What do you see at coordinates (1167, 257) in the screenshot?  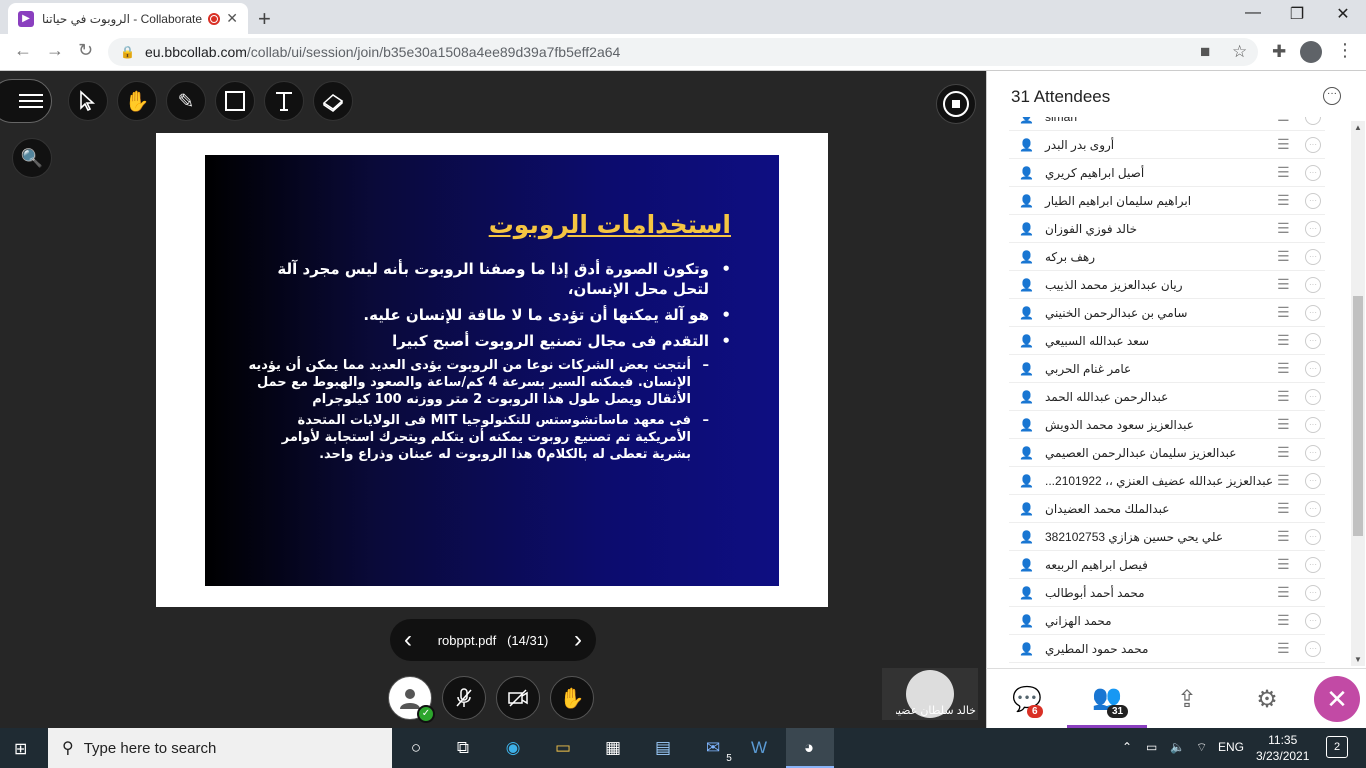 I see `attendee-row: 👤 رهف بركه ☰ ···` at bounding box center [1167, 257].